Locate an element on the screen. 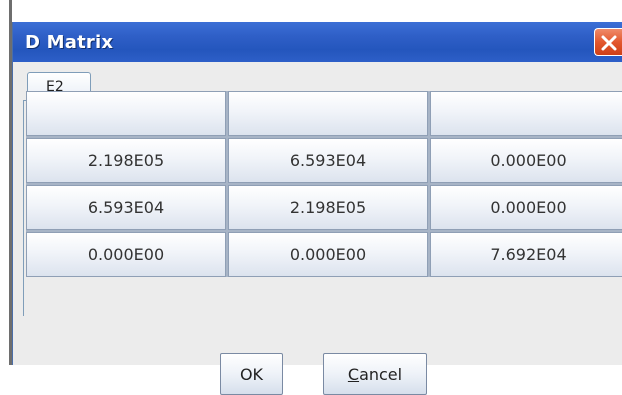 The image size is (622, 395). cancel-mnemonic: C is located at coordinates (353, 374).